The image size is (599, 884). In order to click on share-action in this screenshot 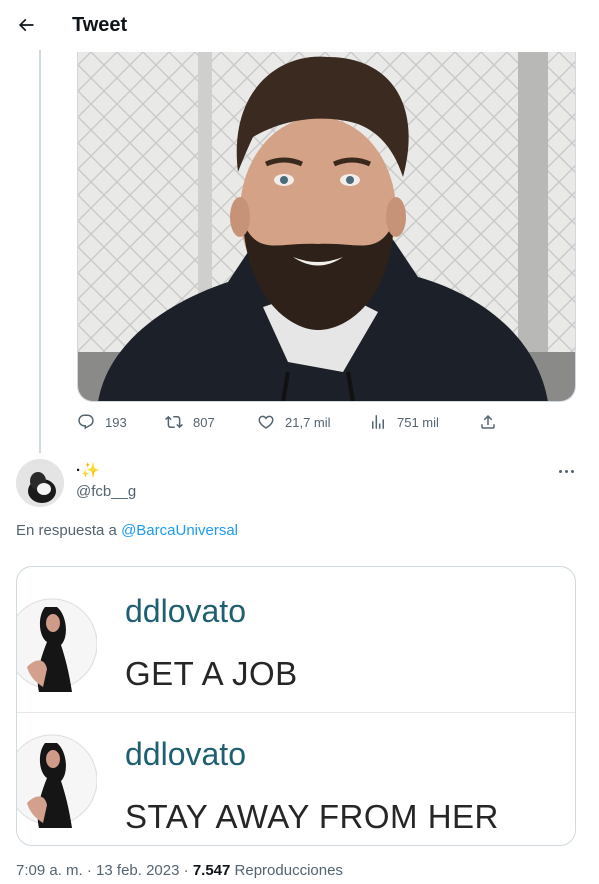, I will do `click(488, 422)`.